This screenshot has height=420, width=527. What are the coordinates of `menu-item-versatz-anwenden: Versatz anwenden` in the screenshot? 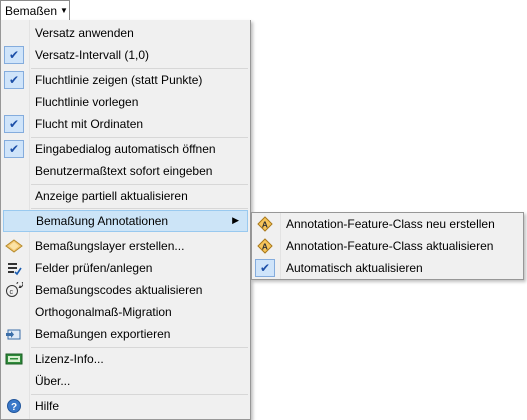 It's located at (125, 33).